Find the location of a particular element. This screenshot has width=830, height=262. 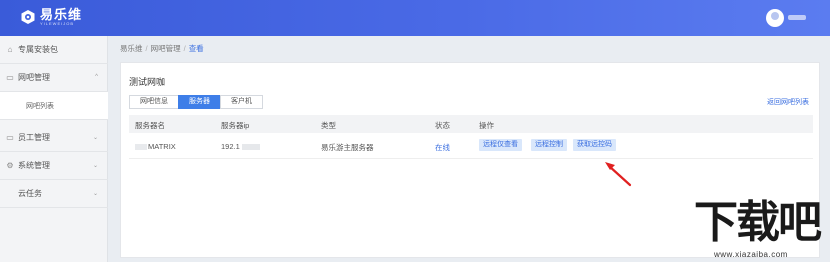

remote-control-button: 远程控制 is located at coordinates (549, 145).